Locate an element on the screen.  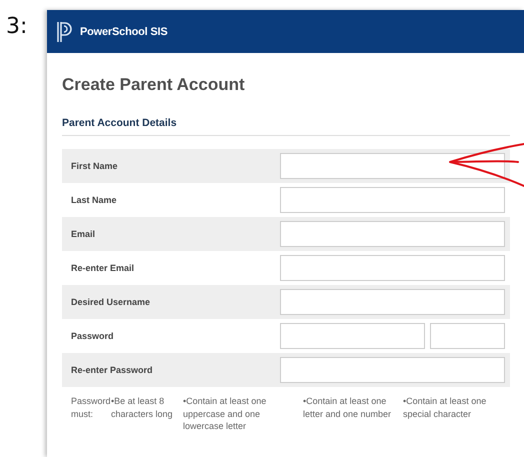
field-label: First Name is located at coordinates (94, 166).